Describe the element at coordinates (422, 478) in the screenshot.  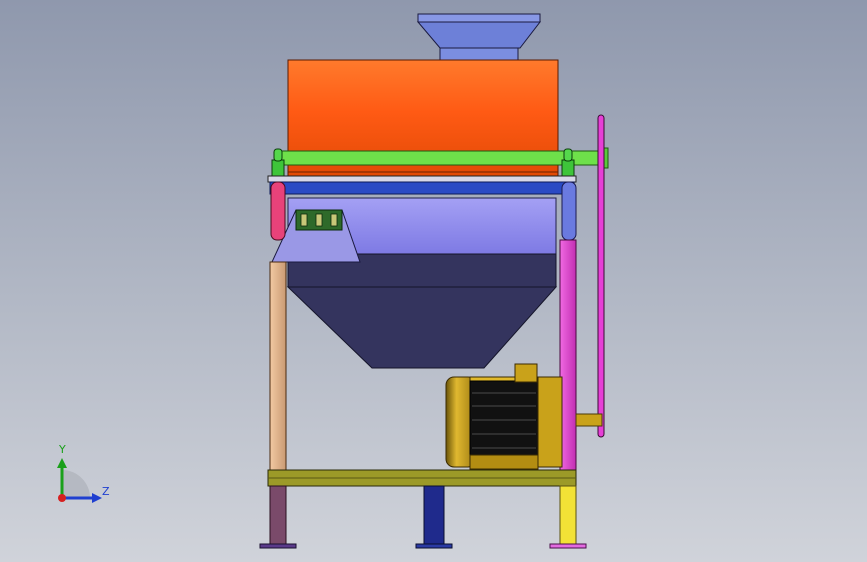
I see `base-rail` at that location.